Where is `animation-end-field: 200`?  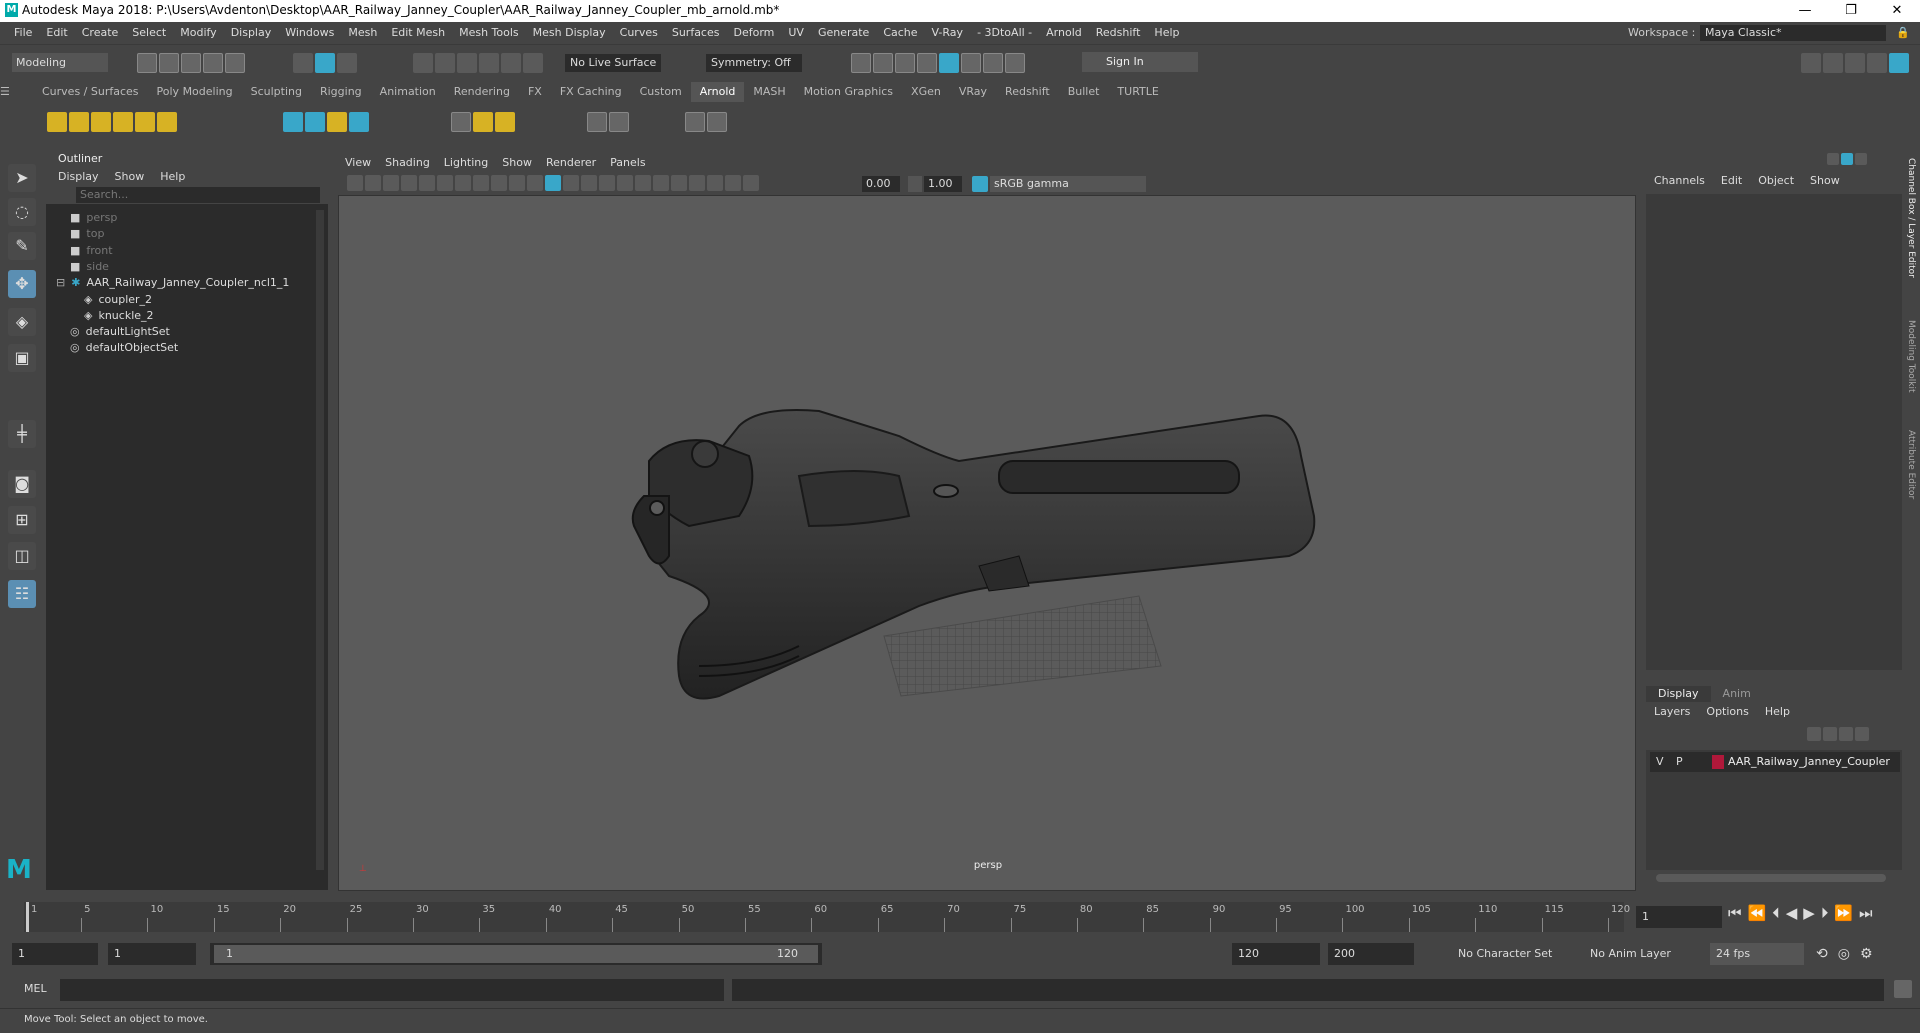 animation-end-field: 200 is located at coordinates (1371, 954).